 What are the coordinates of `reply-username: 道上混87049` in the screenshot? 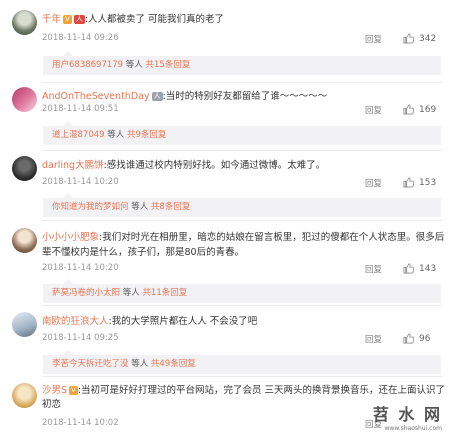 It's located at (78, 135).